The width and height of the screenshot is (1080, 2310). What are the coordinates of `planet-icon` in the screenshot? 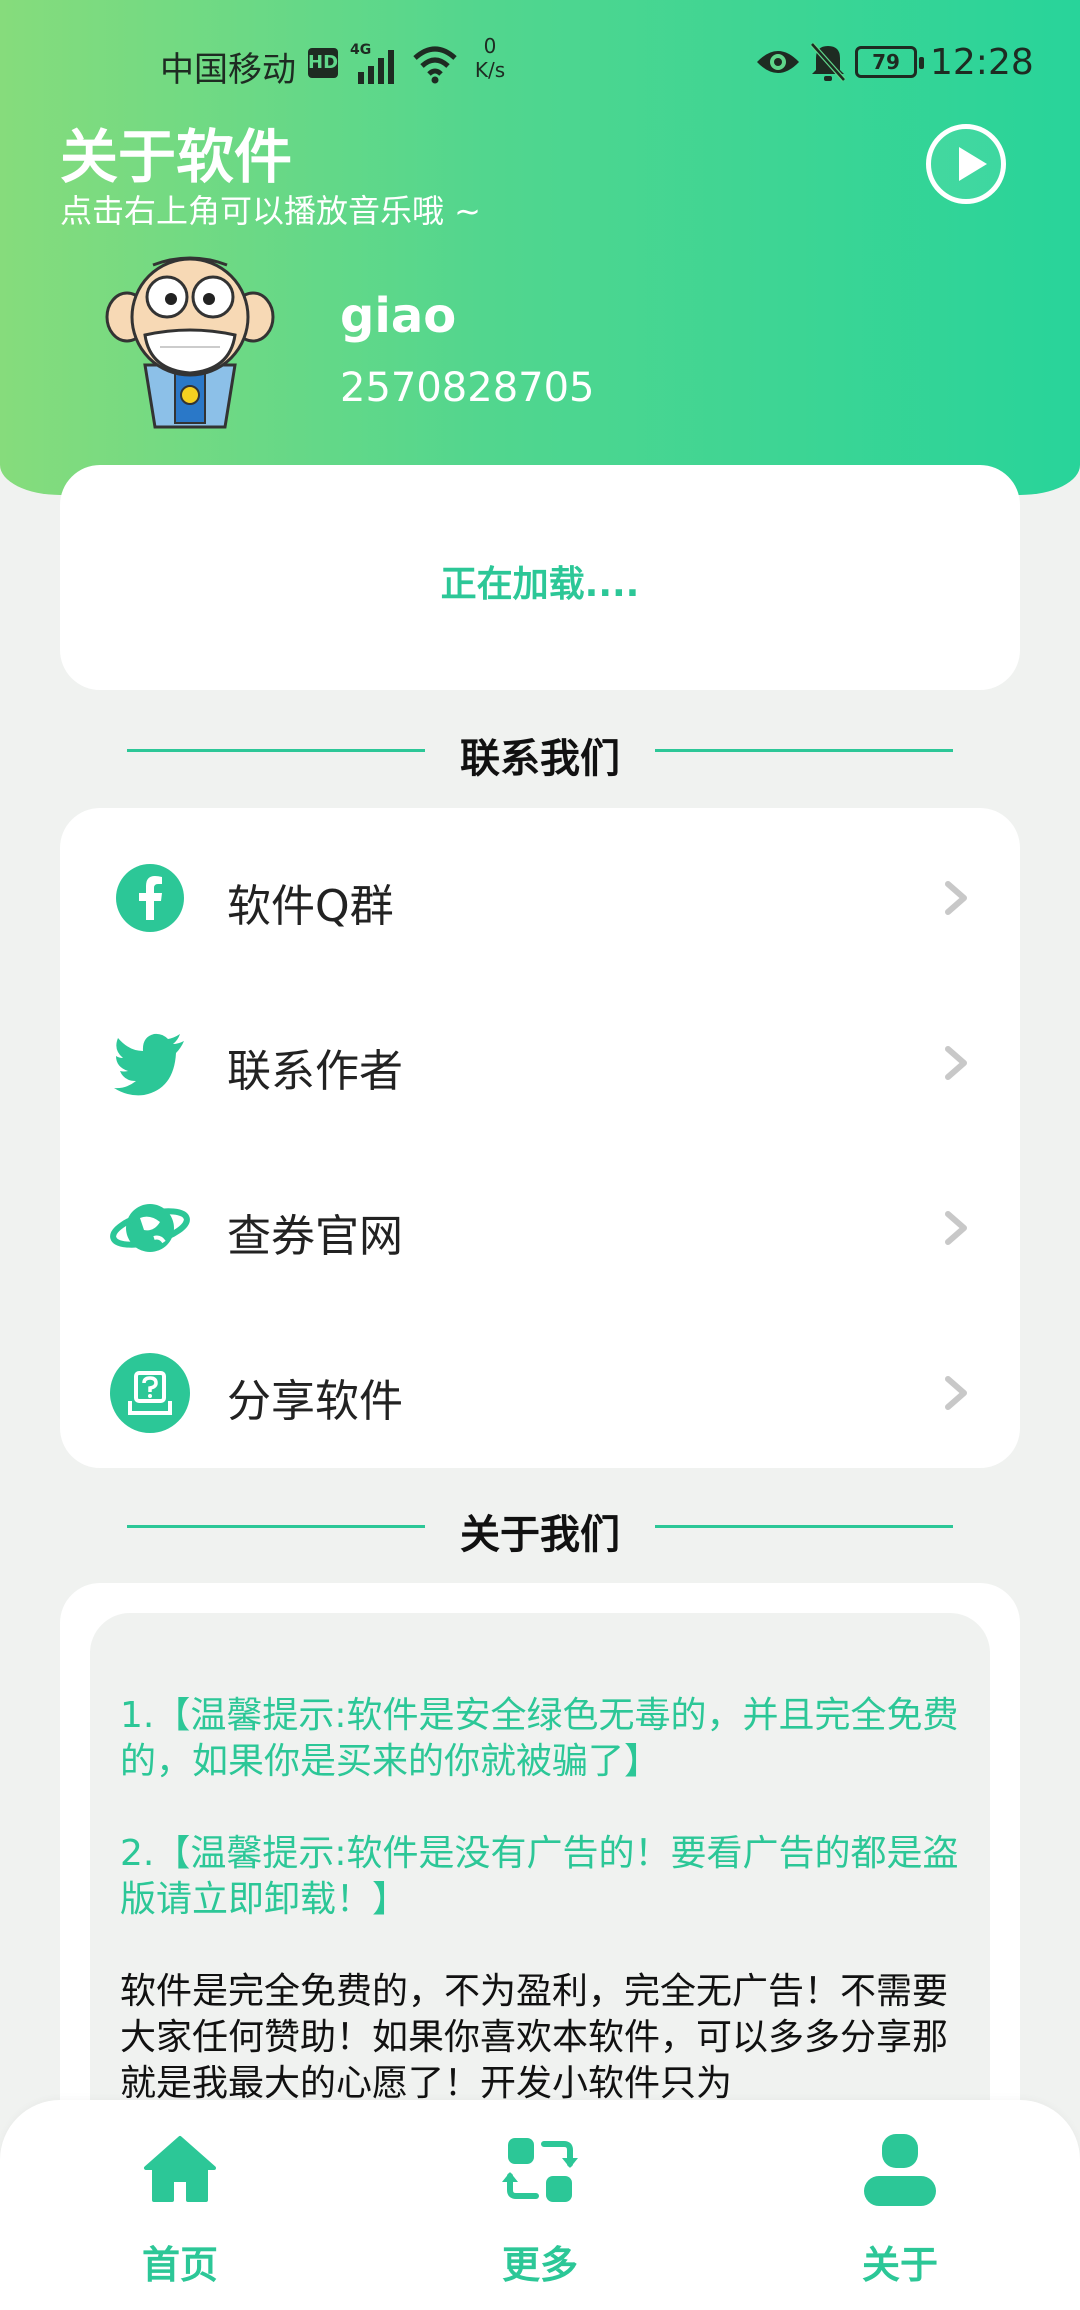 It's located at (150, 1228).